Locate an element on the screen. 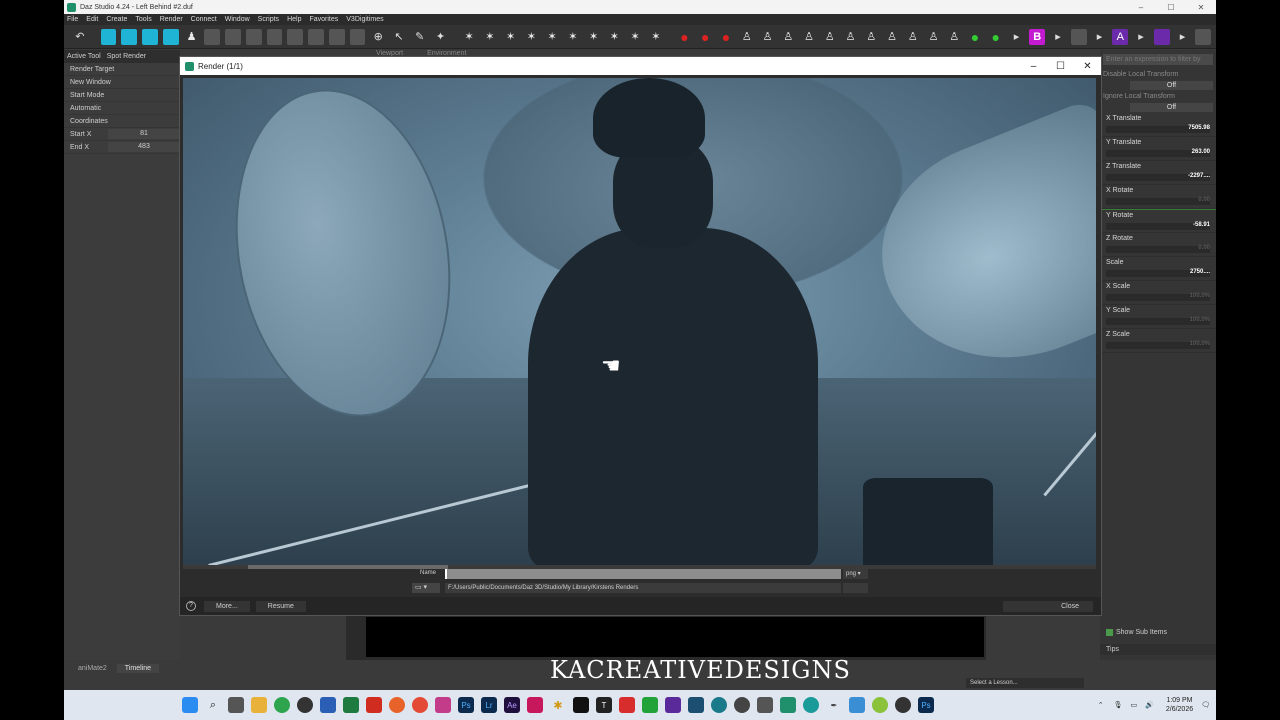  volume-icon: 🔊 is located at coordinates (1149, 705).